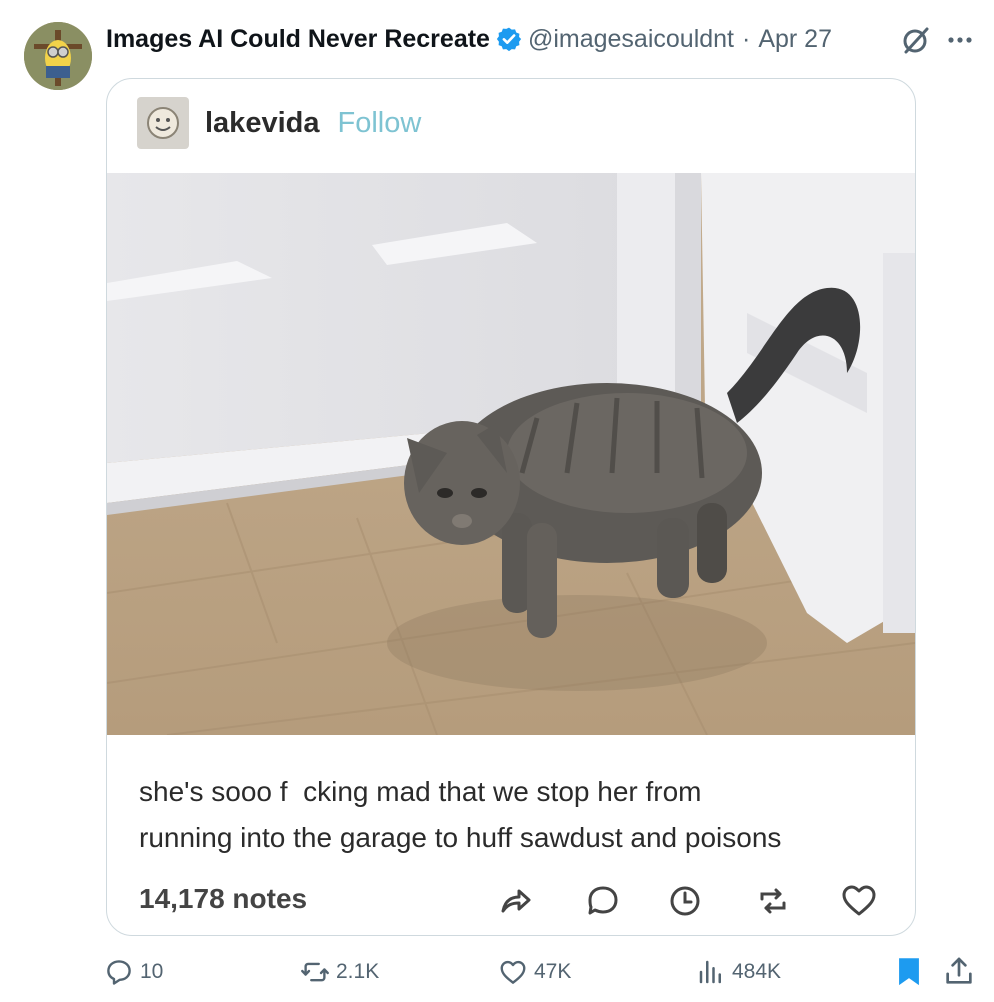  What do you see at coordinates (298, 39) in the screenshot?
I see `author-name: Images AI Could Never Recreate` at bounding box center [298, 39].